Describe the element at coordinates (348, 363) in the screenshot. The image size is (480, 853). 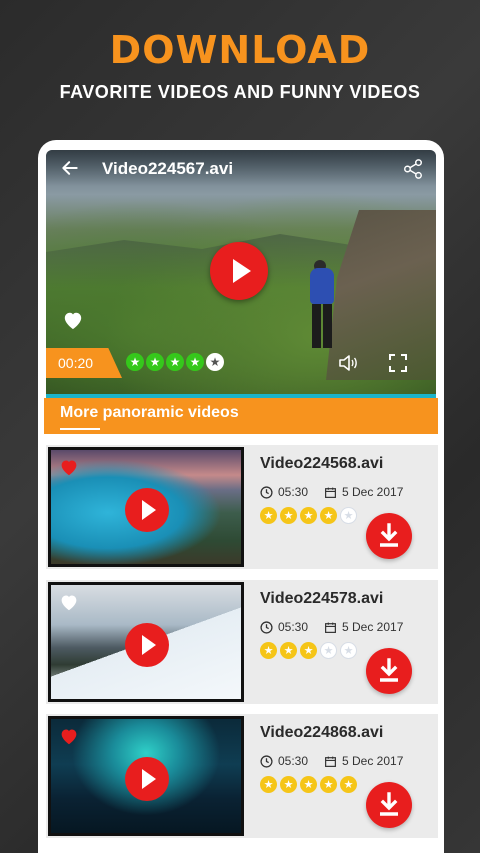
I see `volume-icon` at that location.